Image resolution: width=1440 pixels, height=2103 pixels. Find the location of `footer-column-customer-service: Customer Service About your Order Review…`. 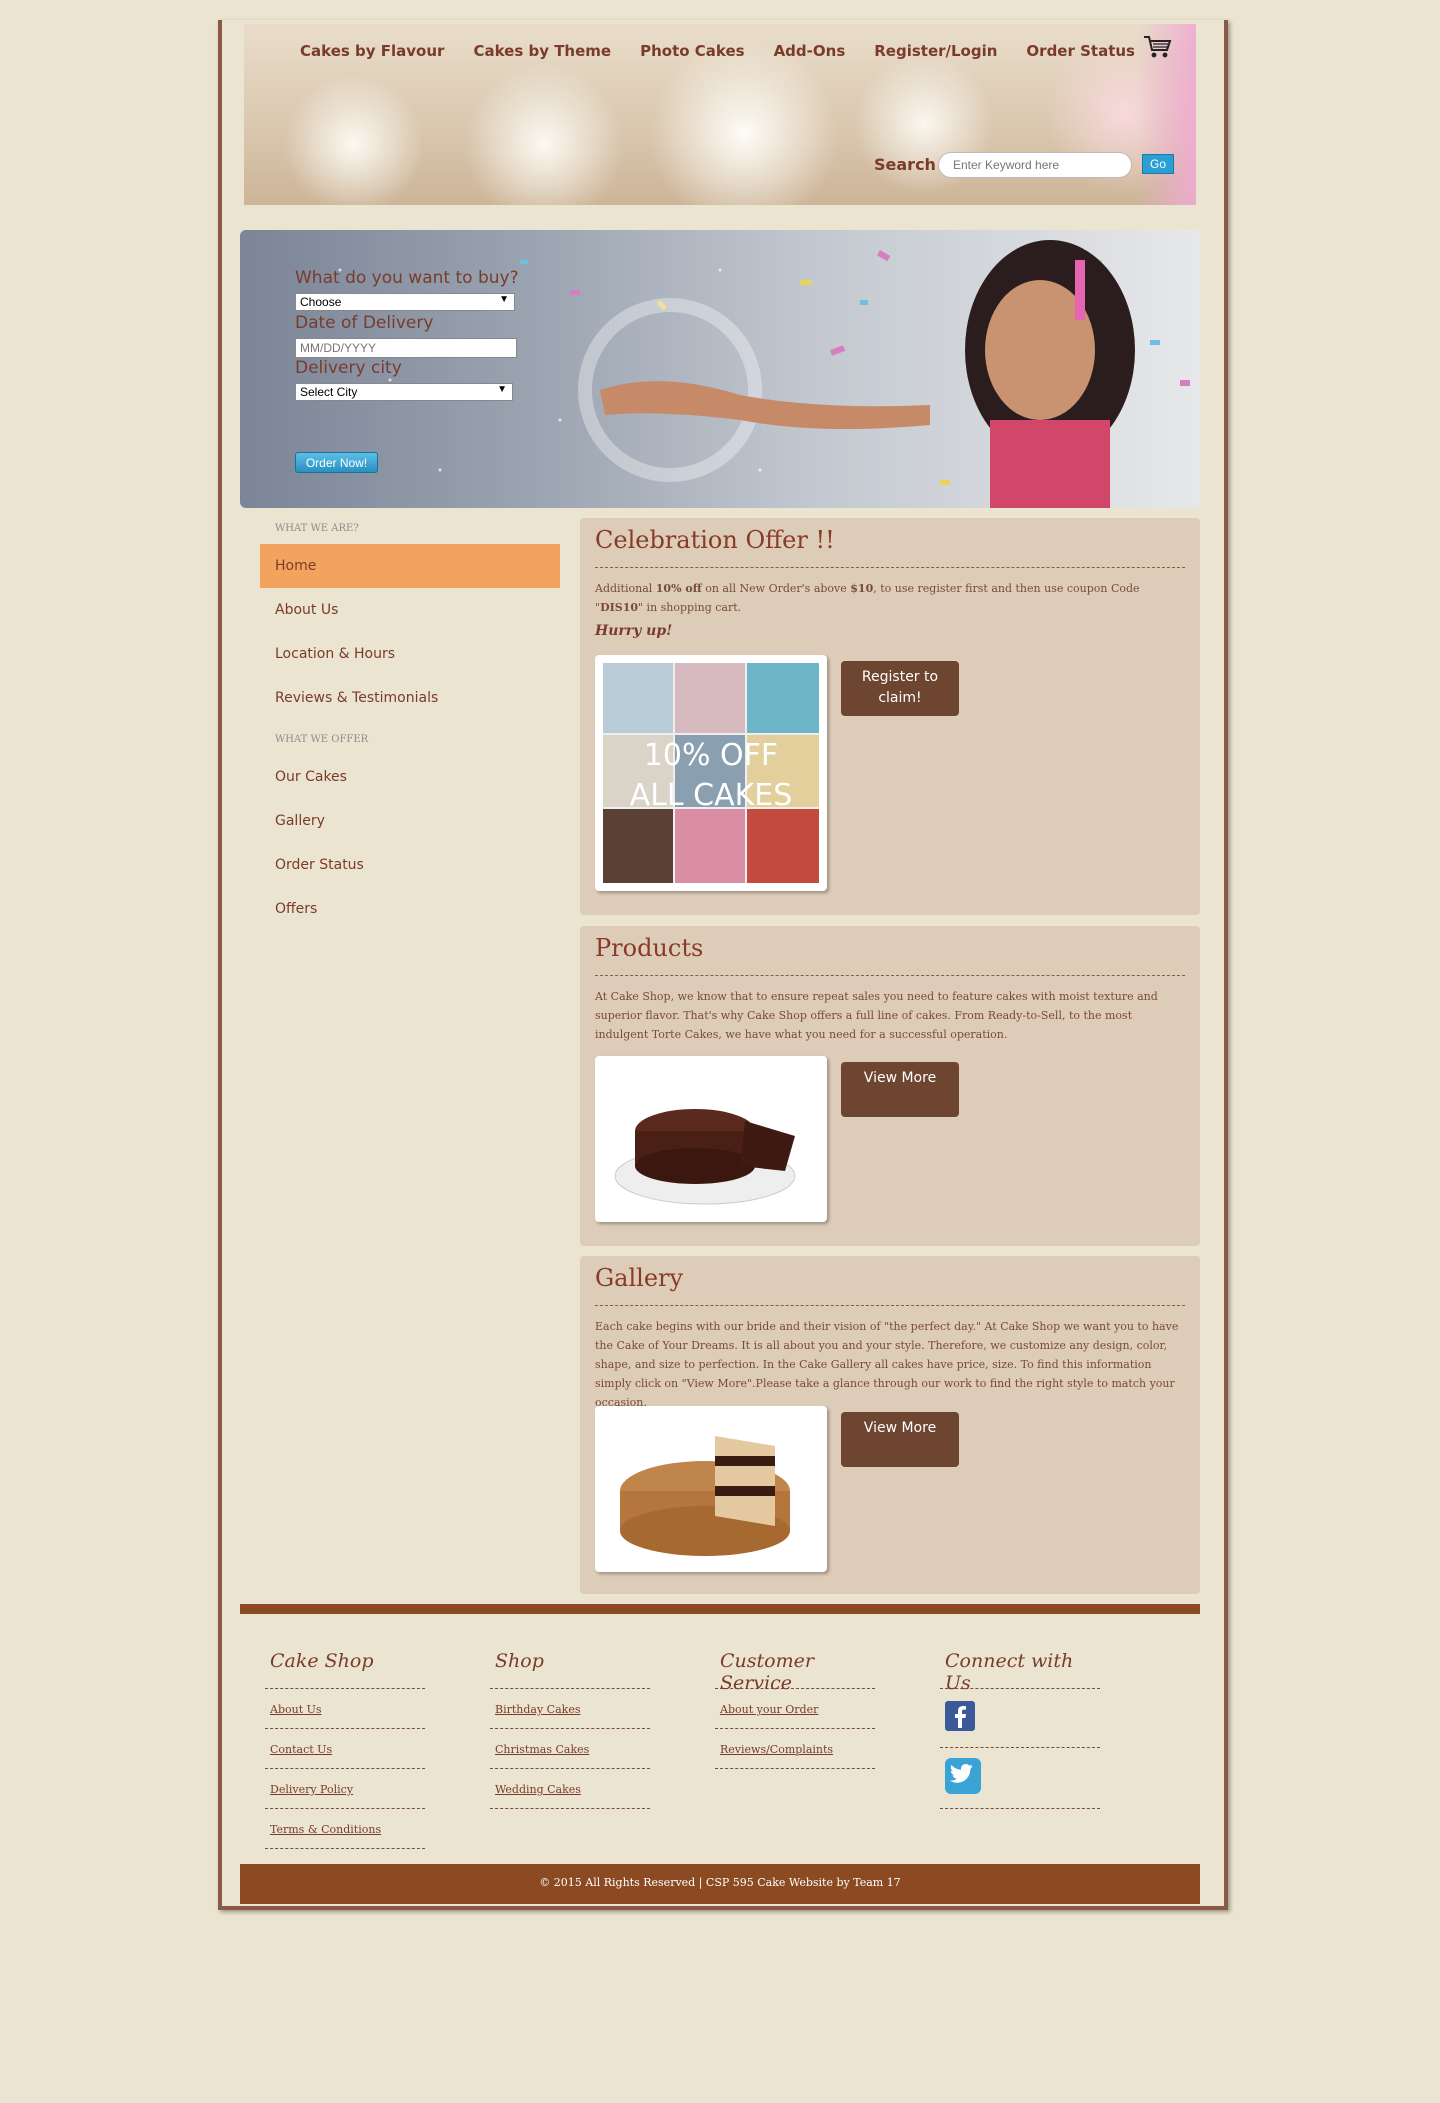

footer-column-customer-service: Customer Service About your Order Review… is located at coordinates (795, 1709).